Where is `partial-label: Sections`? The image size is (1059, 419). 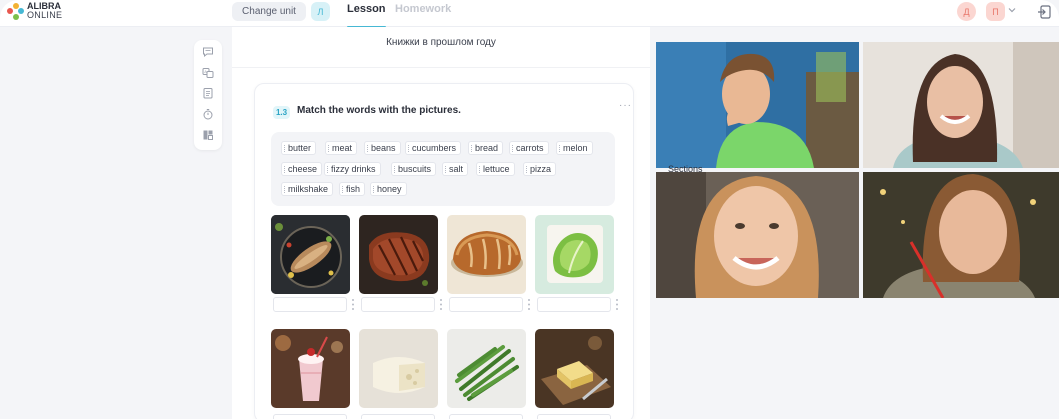 partial-label: Sections is located at coordinates (685, 169).